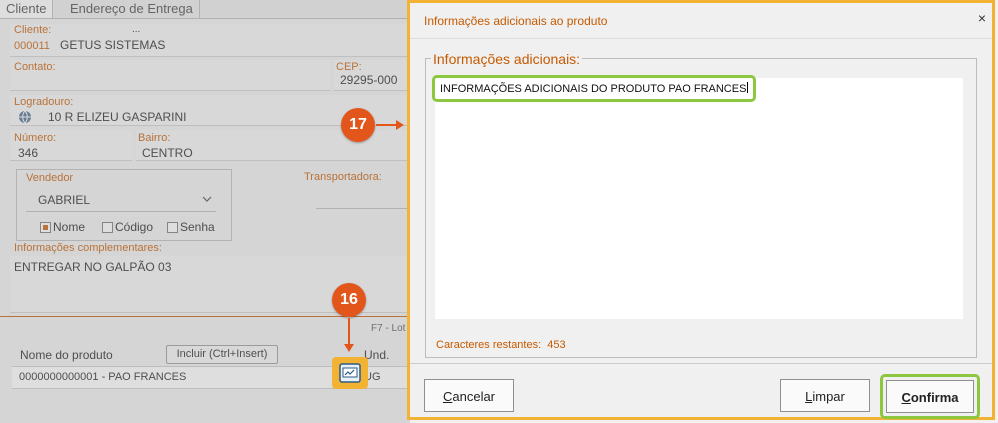 This screenshot has height=423, width=998. What do you see at coordinates (828, 396) in the screenshot?
I see `clear-label: impar` at bounding box center [828, 396].